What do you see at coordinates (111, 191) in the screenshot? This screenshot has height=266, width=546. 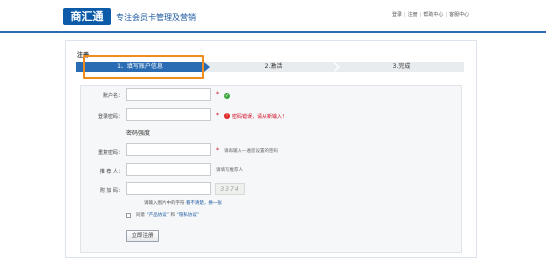 I see `captcha-label: 附 加 码：` at bounding box center [111, 191].